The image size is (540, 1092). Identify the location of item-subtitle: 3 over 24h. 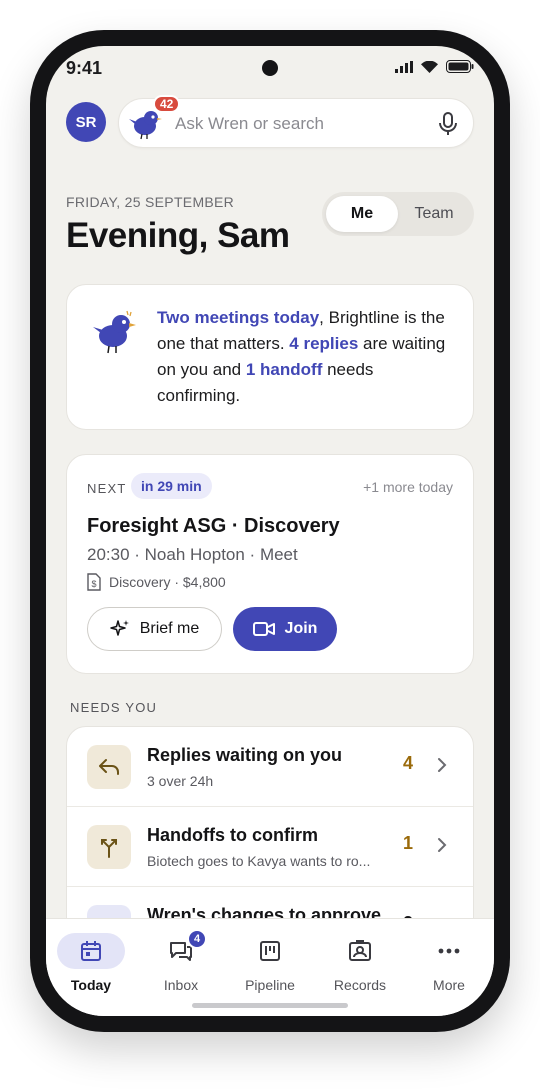
(180, 781).